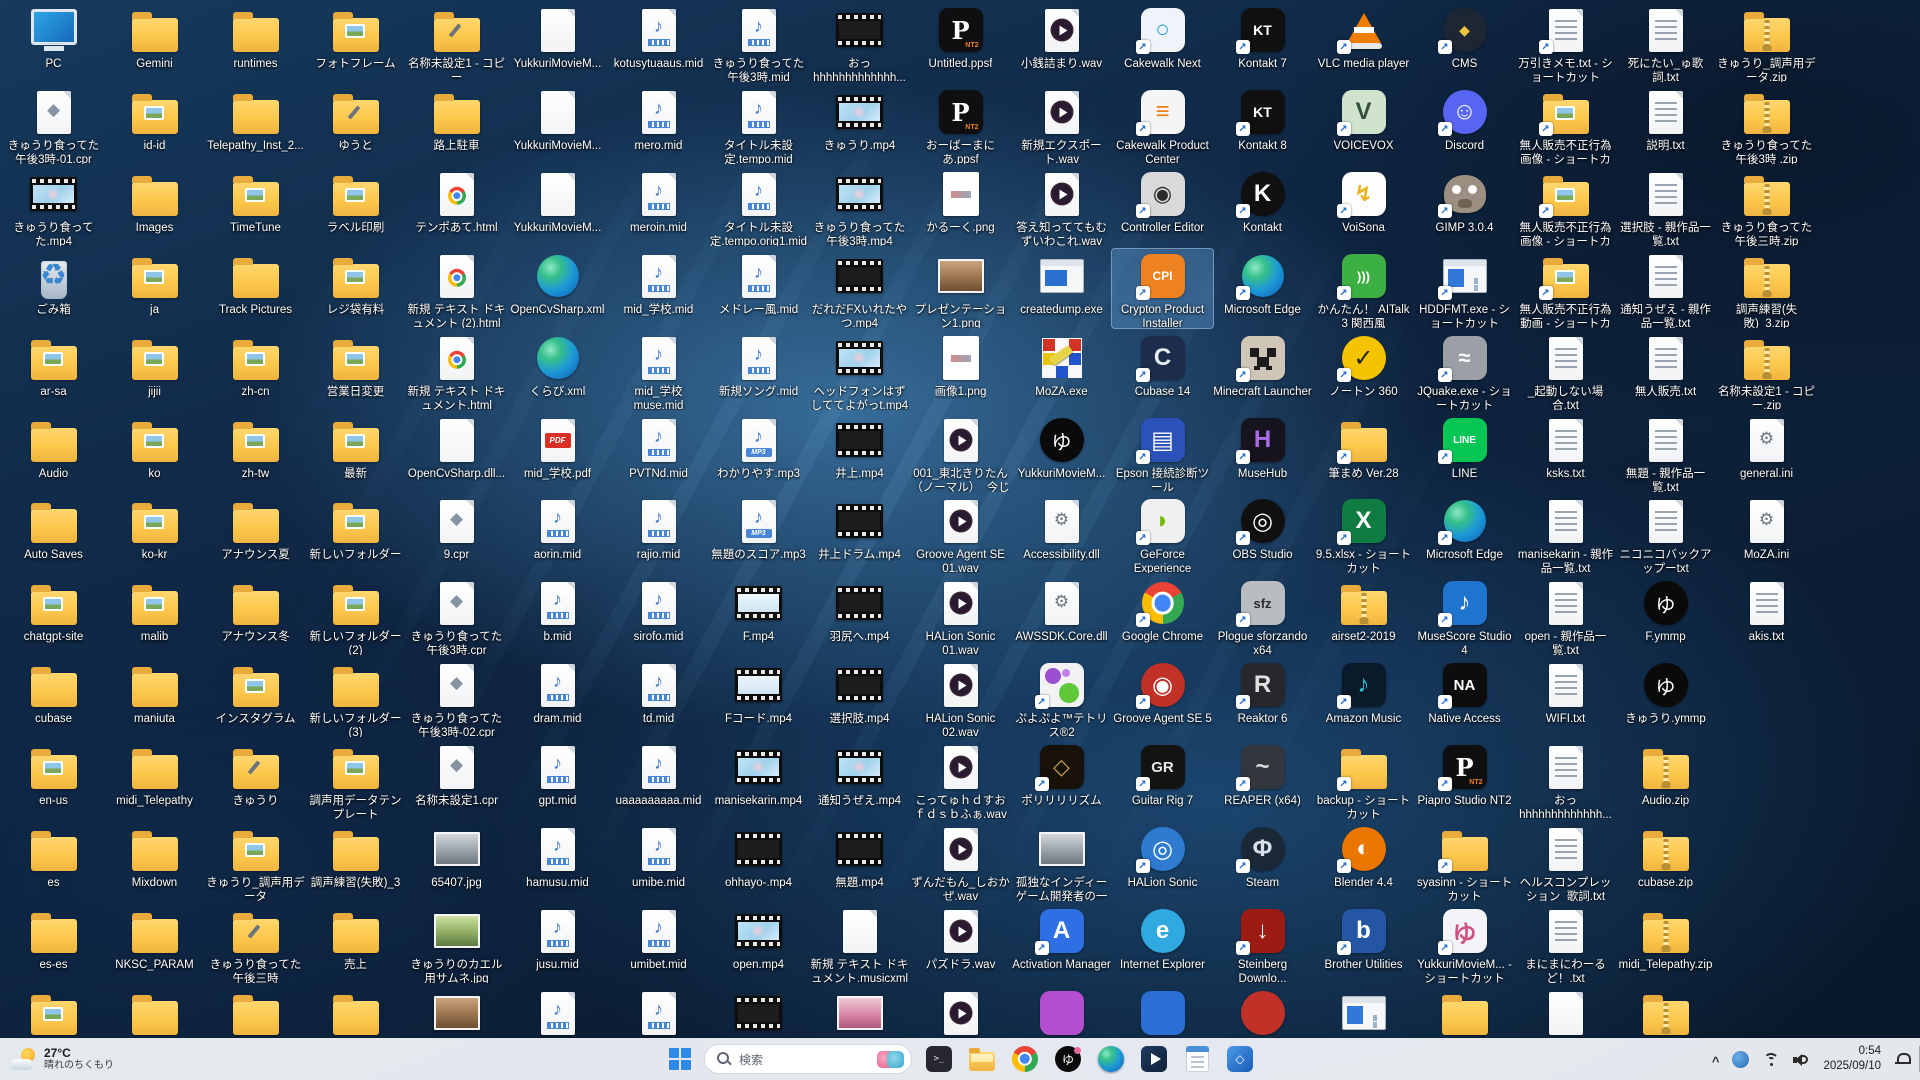 The image size is (1920, 1080). I want to click on desktop-icon: NKSC_PARAM, so click(154, 943).